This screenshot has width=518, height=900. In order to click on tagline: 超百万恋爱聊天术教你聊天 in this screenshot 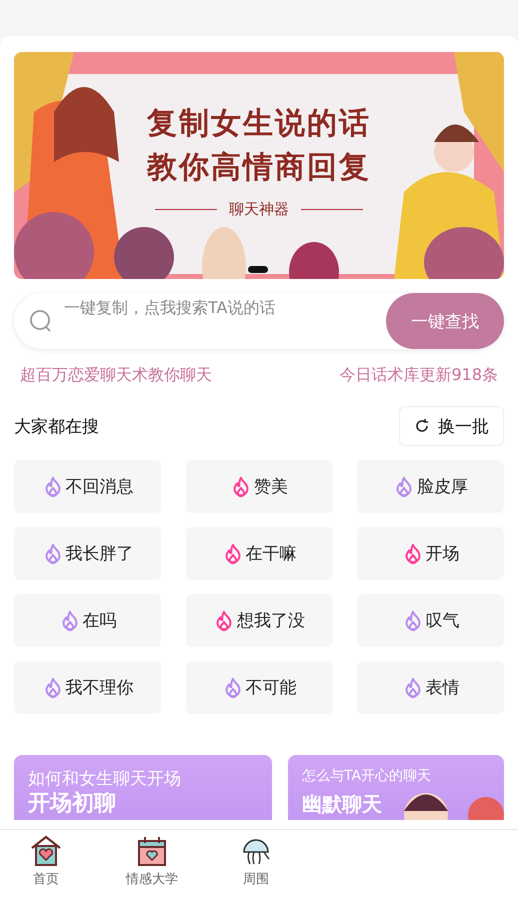, I will do `click(116, 375)`.